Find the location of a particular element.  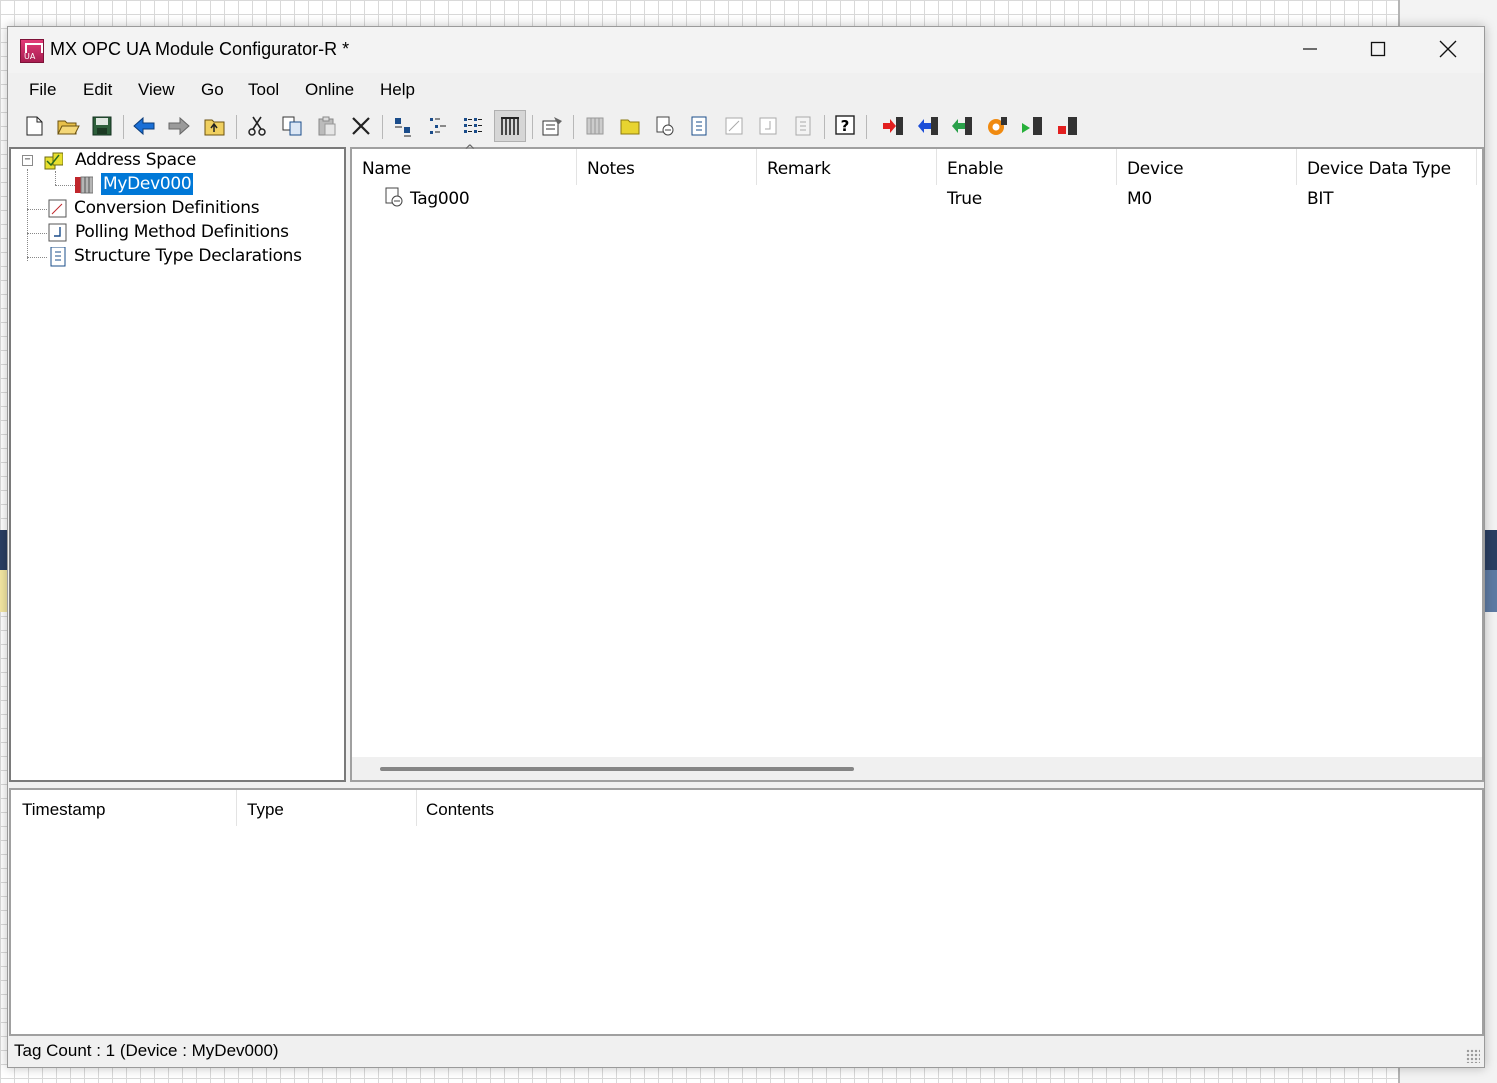

minimize-button is located at coordinates (1310, 49).